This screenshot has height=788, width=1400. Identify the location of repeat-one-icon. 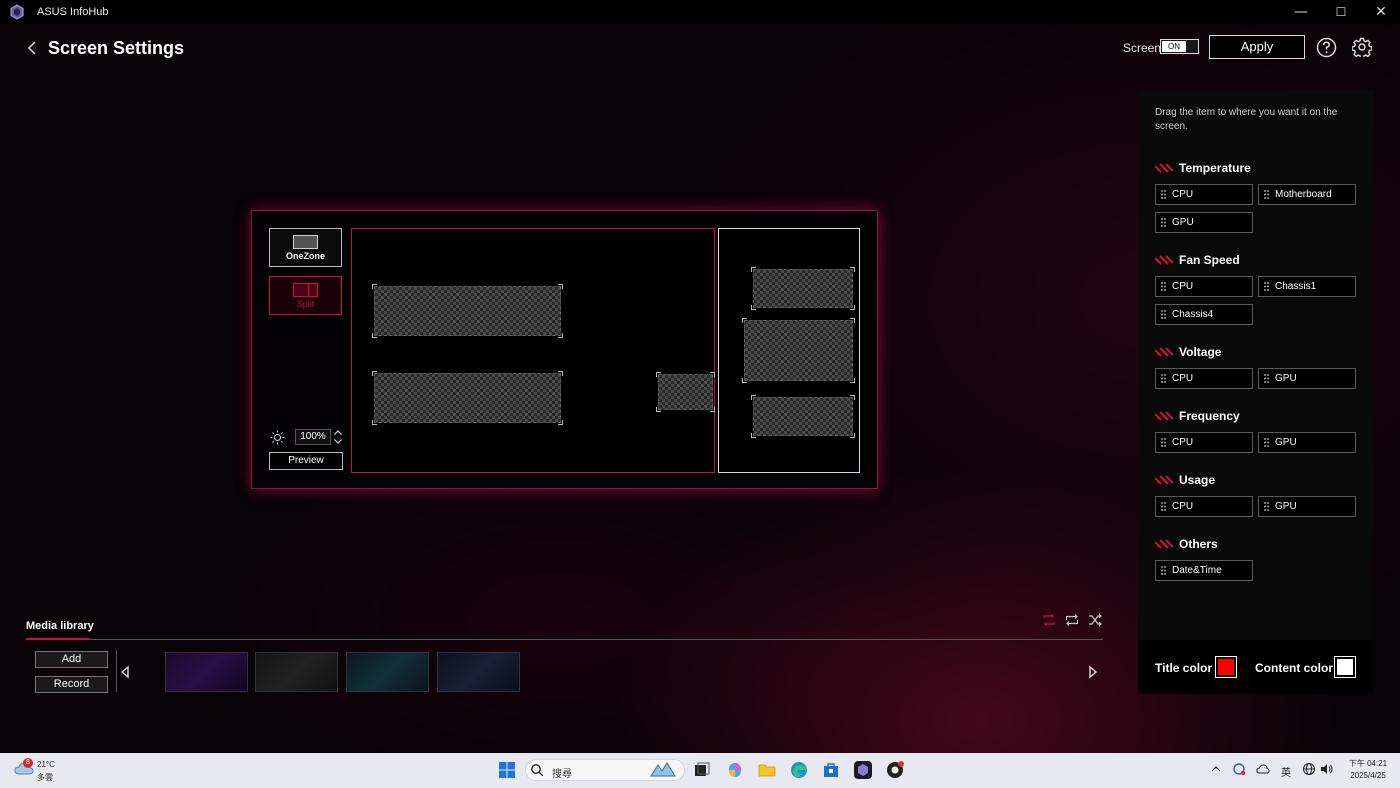
(1049, 620).